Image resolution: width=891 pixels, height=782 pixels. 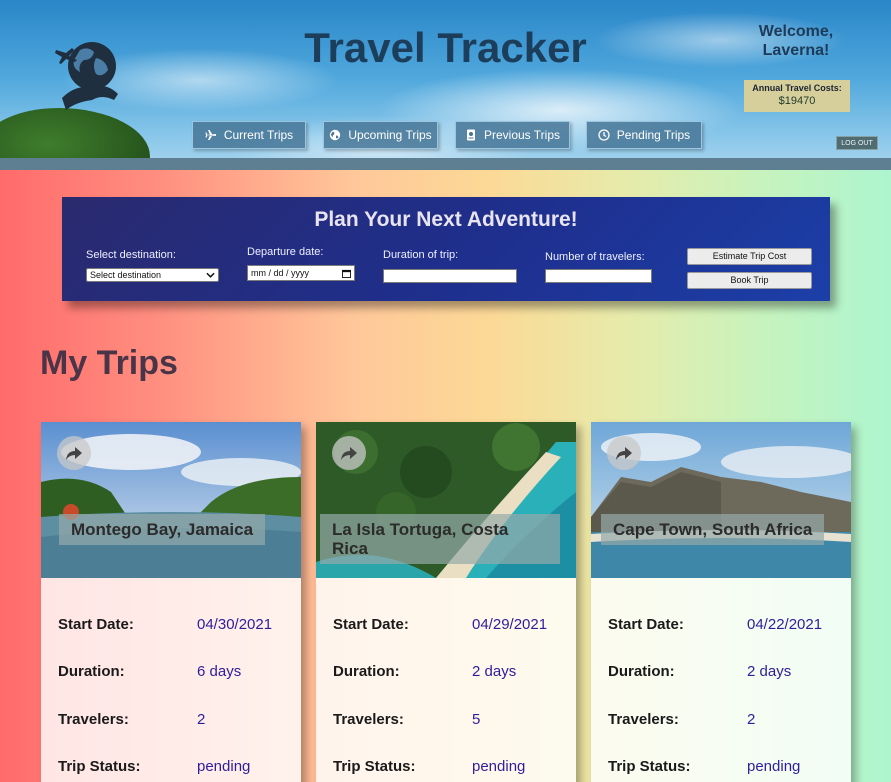 What do you see at coordinates (210, 135) in the screenshot?
I see `airplane-icon` at bounding box center [210, 135].